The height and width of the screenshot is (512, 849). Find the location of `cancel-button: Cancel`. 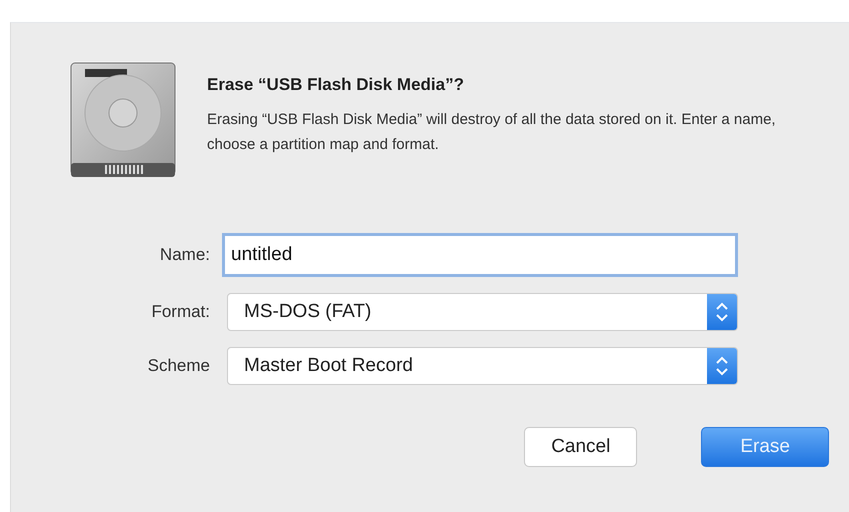

cancel-button: Cancel is located at coordinates (581, 447).